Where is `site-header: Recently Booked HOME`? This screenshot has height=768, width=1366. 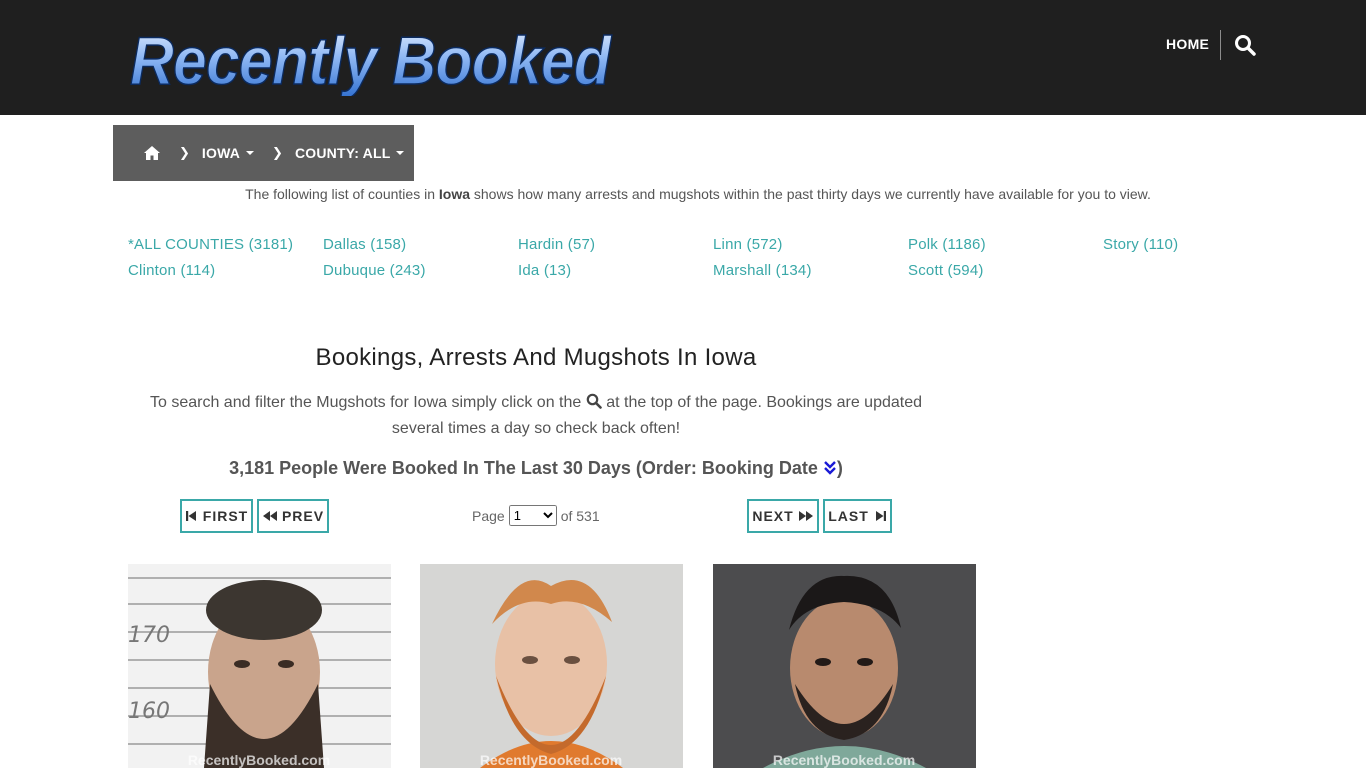
site-header: Recently Booked HOME is located at coordinates (683, 57).